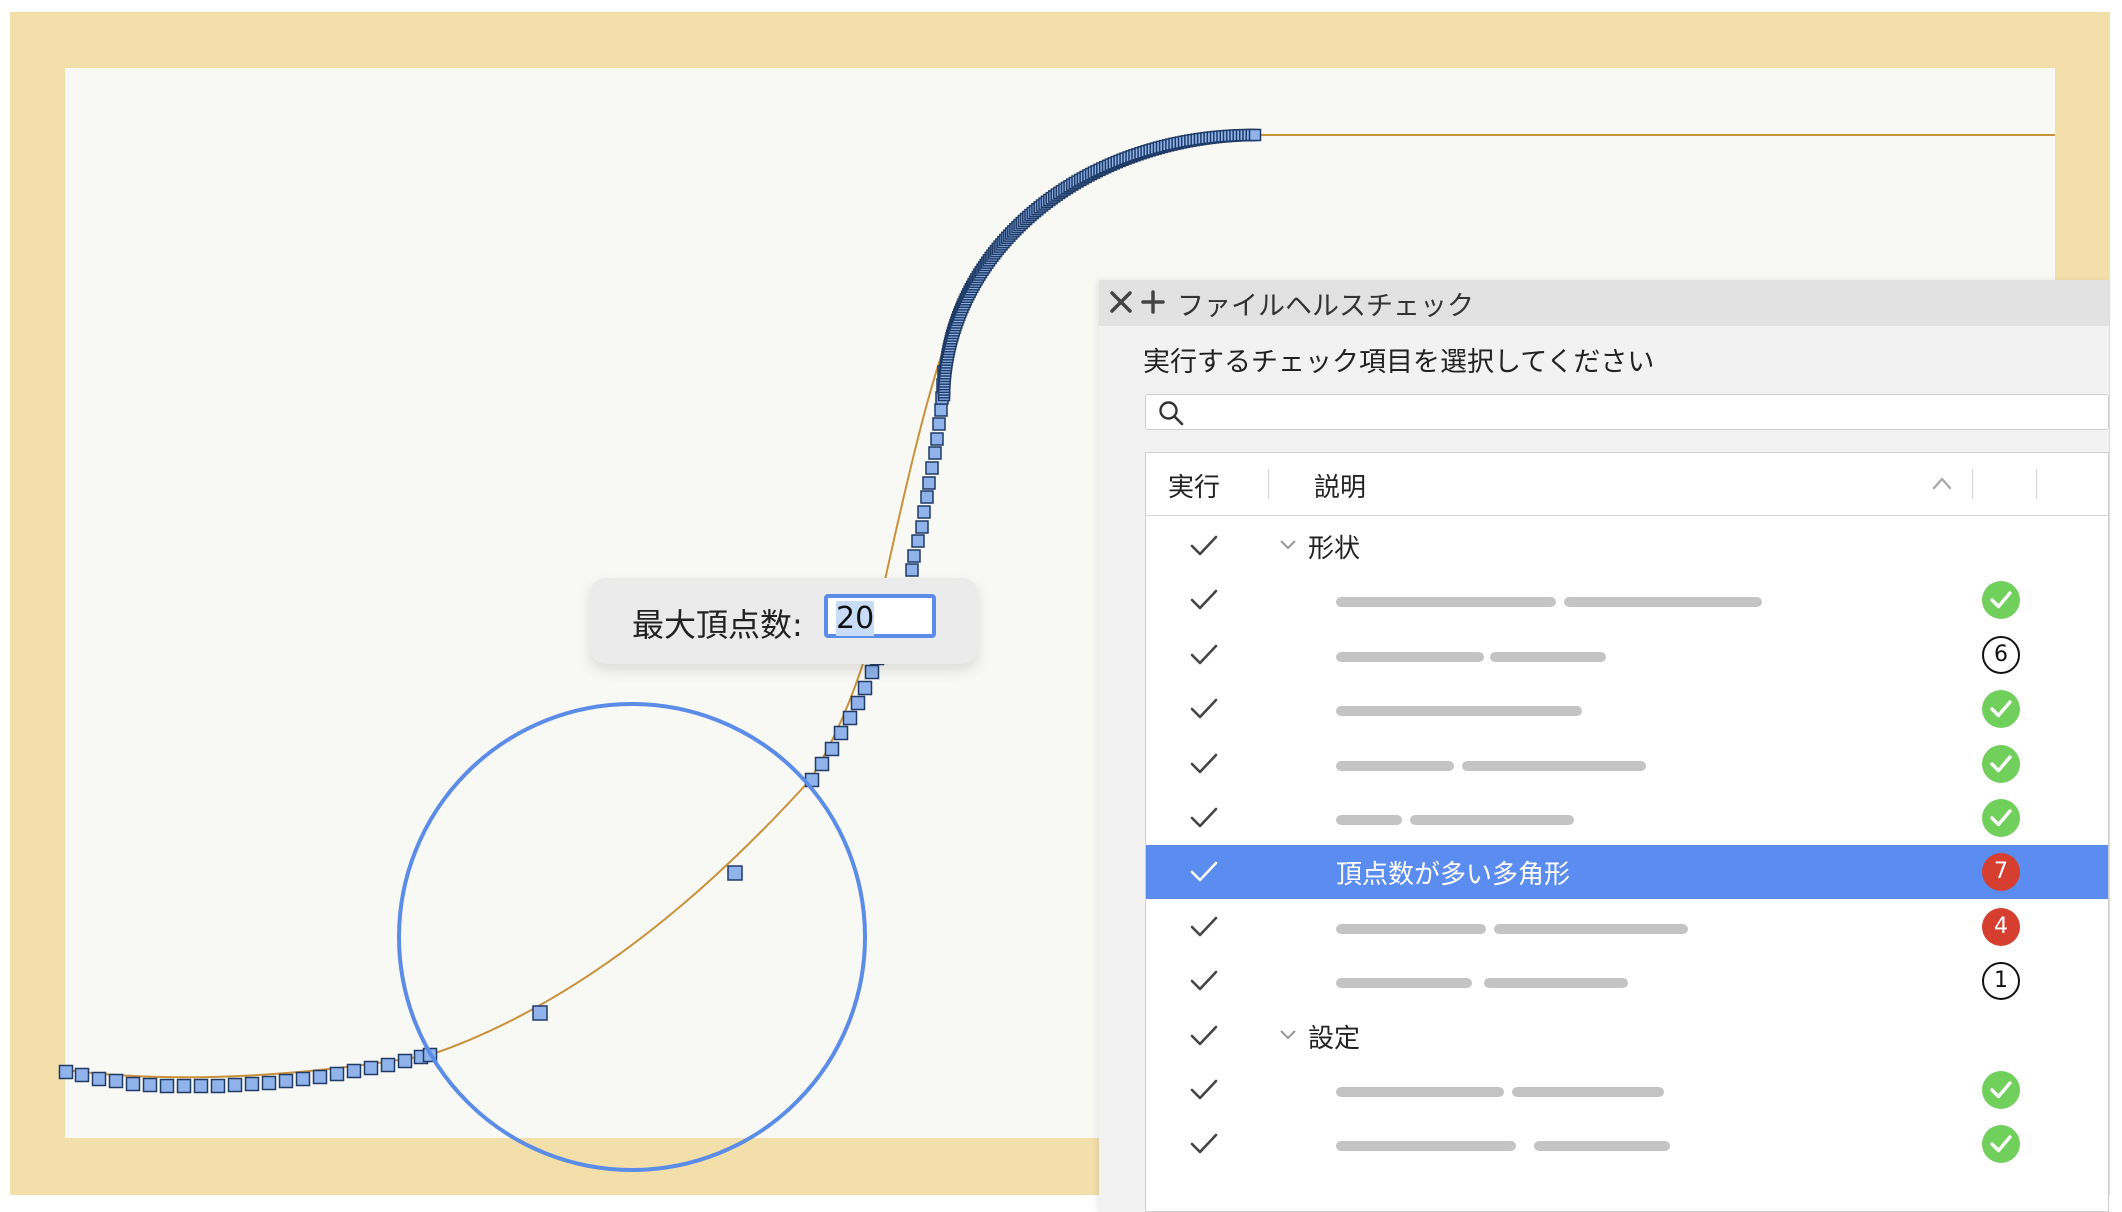 This screenshot has height=1212, width=2122. What do you see at coordinates (2002, 655) in the screenshot?
I see `status-count: 6` at bounding box center [2002, 655].